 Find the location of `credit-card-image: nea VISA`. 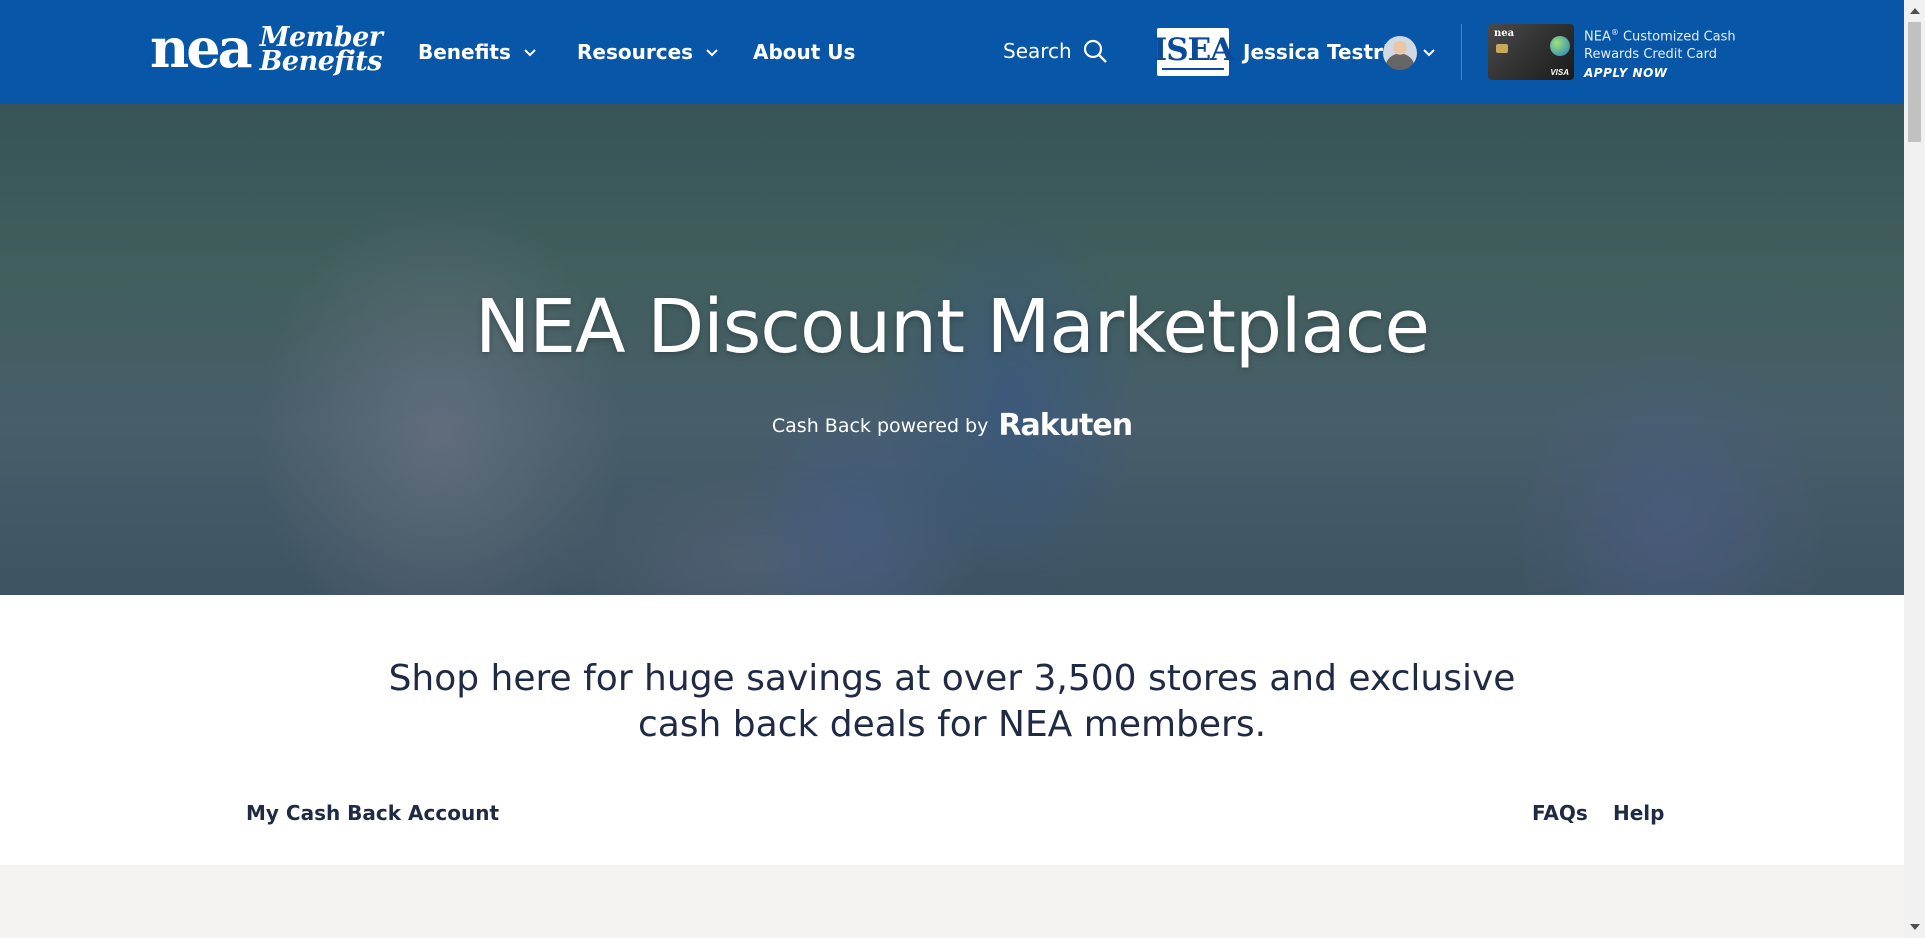

credit-card-image: nea VISA is located at coordinates (1531, 52).